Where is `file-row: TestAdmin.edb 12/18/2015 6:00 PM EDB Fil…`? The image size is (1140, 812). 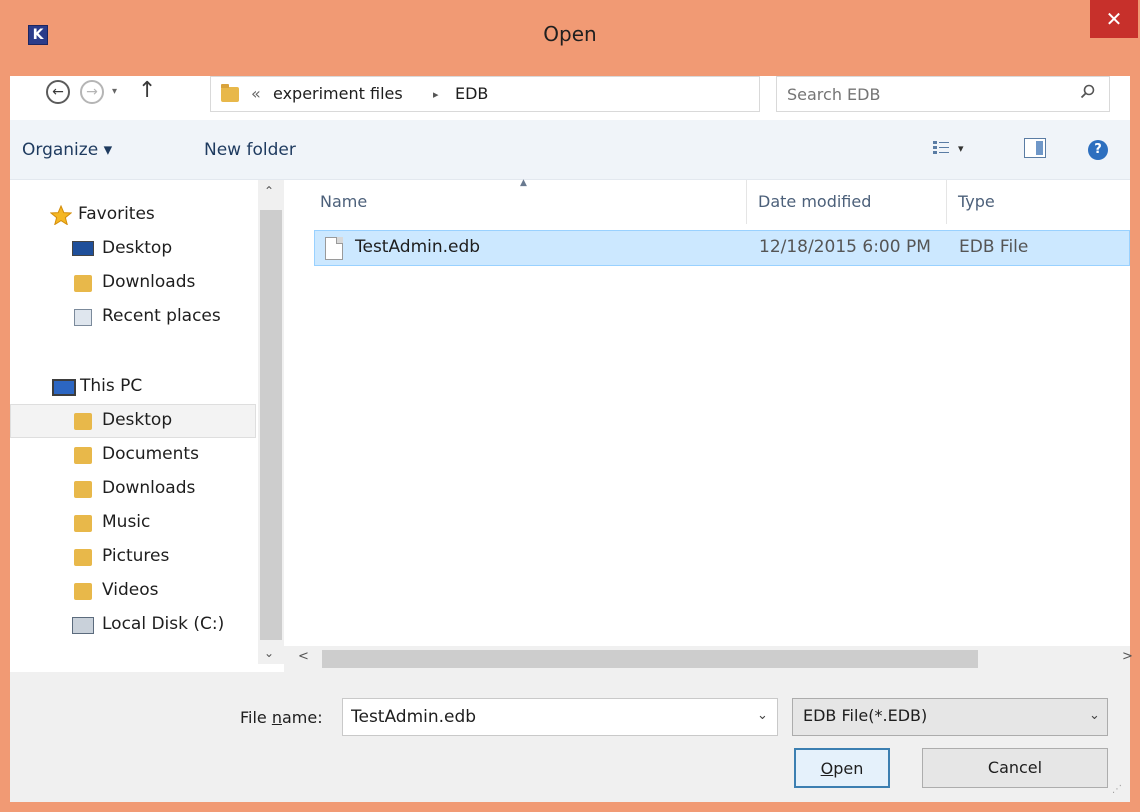
file-row: TestAdmin.edb 12/18/2015 6:00 PM EDB Fil… is located at coordinates (722, 248).